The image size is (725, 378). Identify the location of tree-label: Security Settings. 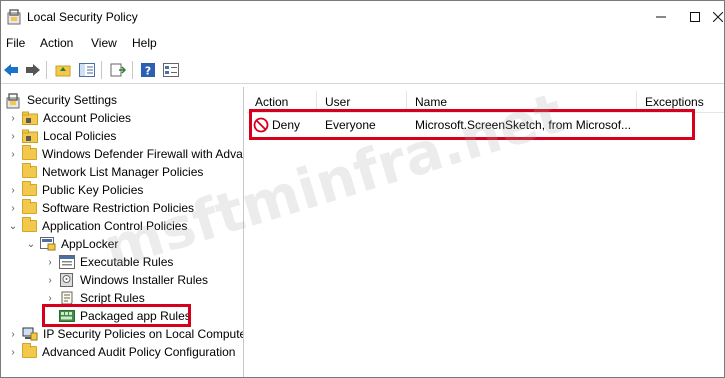
(72, 100).